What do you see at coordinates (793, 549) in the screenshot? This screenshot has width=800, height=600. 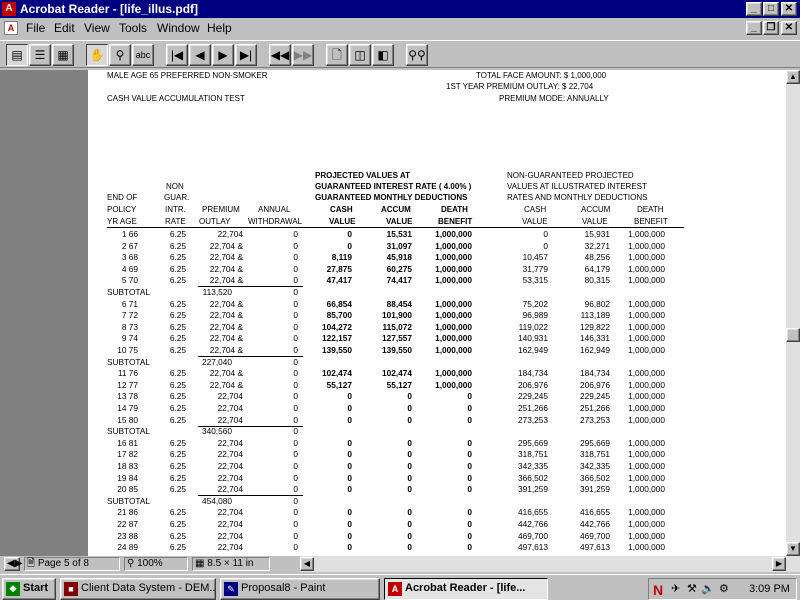 I see `scroll-down-icon: ▼` at bounding box center [793, 549].